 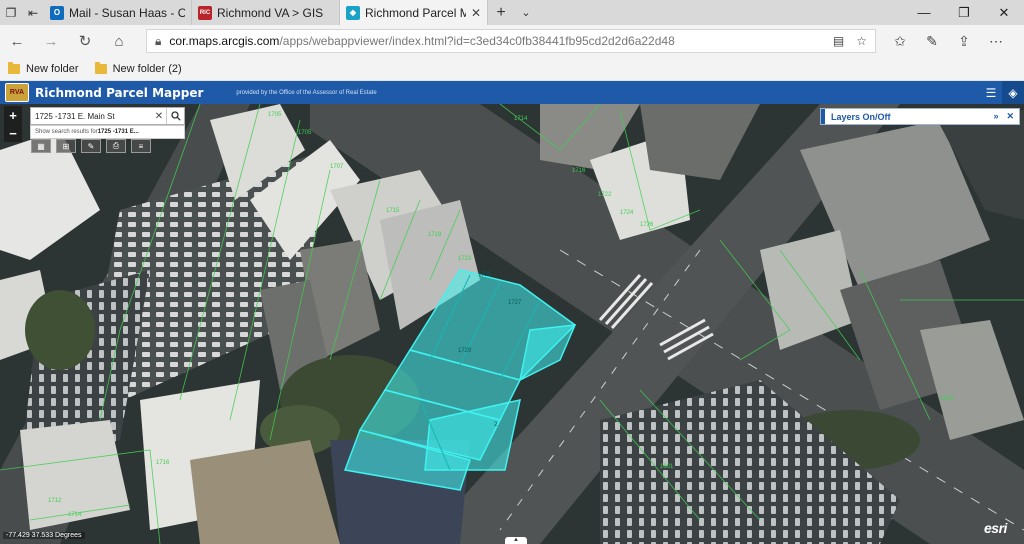 What do you see at coordinates (147, 68) in the screenshot?
I see `favorite-label: New folder (2)` at bounding box center [147, 68].